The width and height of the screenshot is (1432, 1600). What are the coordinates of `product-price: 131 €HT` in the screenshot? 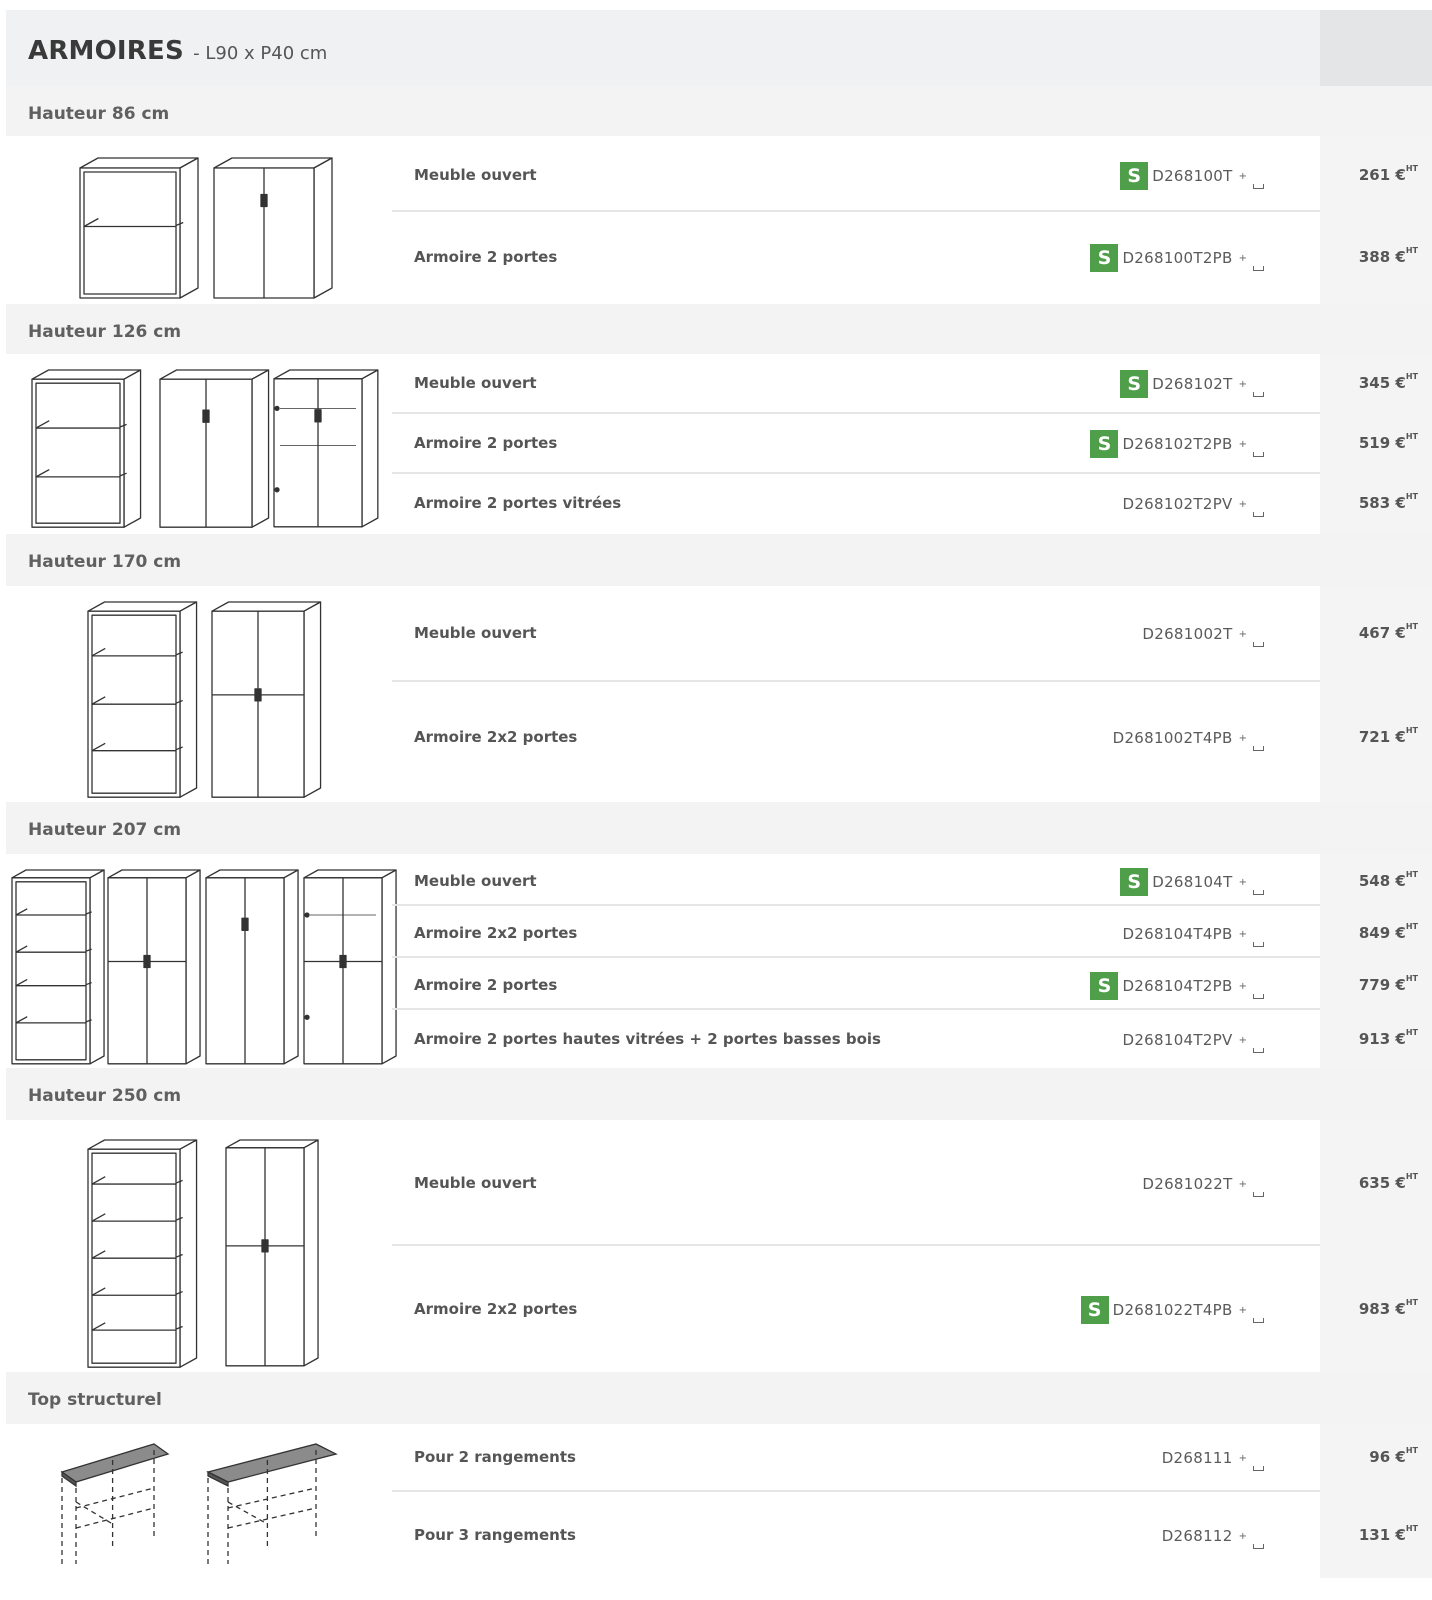 It's located at (1388, 1534).